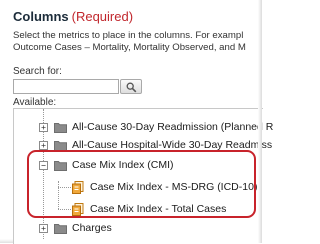 The width and height of the screenshot is (320, 244). I want to click on required-indicator: (Required), so click(102, 16).